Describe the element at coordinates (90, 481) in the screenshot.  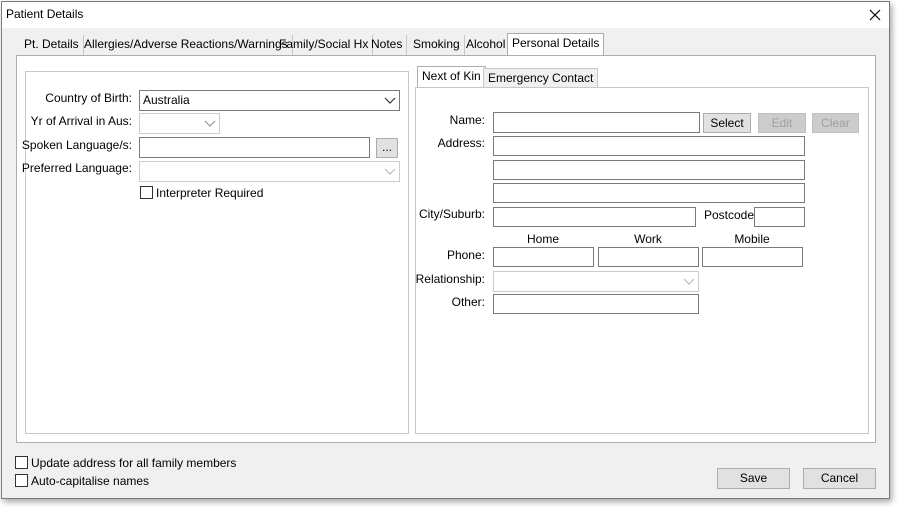
I see `auto-capitalise-label: Auto-capitalise names` at that location.